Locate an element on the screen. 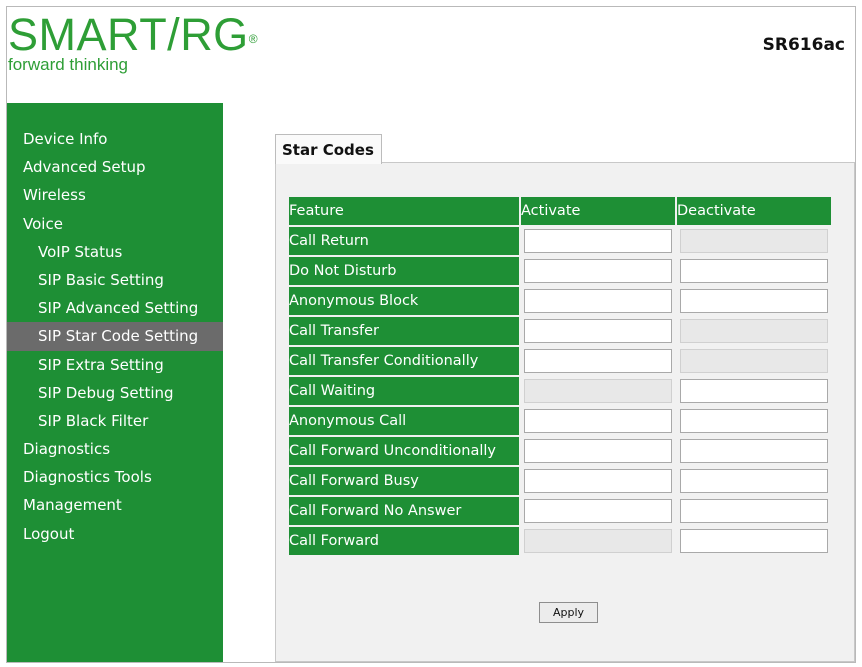 The width and height of the screenshot is (862, 667). header: SMART/RG® forward thinking SR616ac is located at coordinates (431, 55).